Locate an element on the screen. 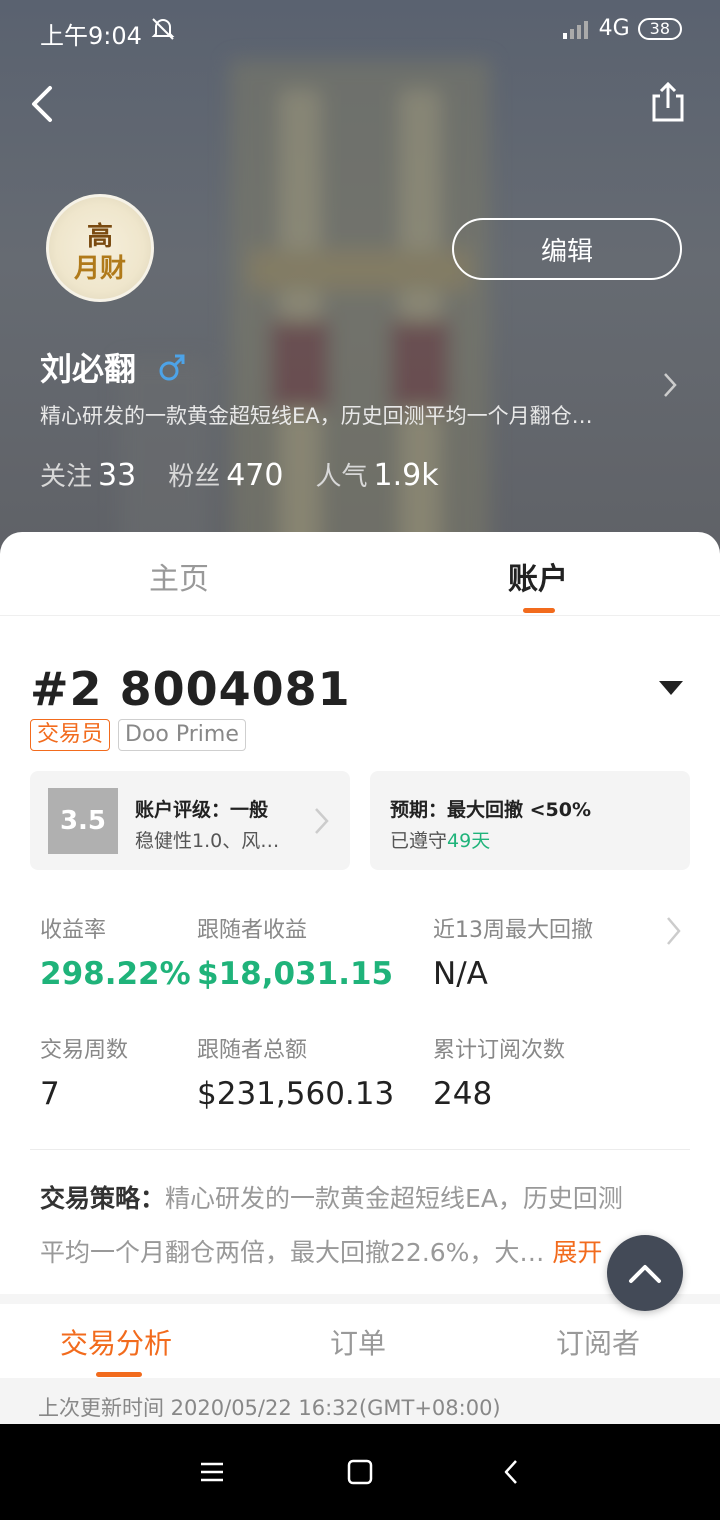 The image size is (720, 1520). svg-text: 月财 is located at coordinates (99, 269).